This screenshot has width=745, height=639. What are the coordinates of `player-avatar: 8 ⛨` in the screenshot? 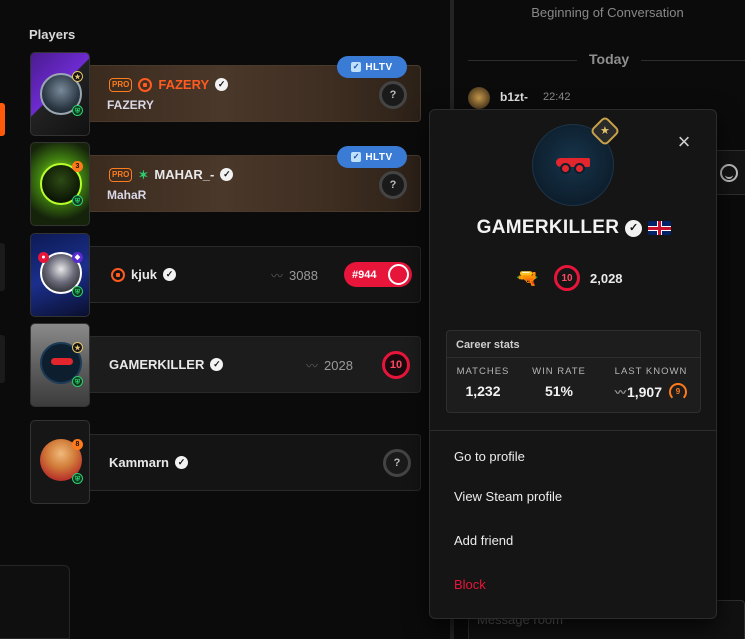 It's located at (60, 462).